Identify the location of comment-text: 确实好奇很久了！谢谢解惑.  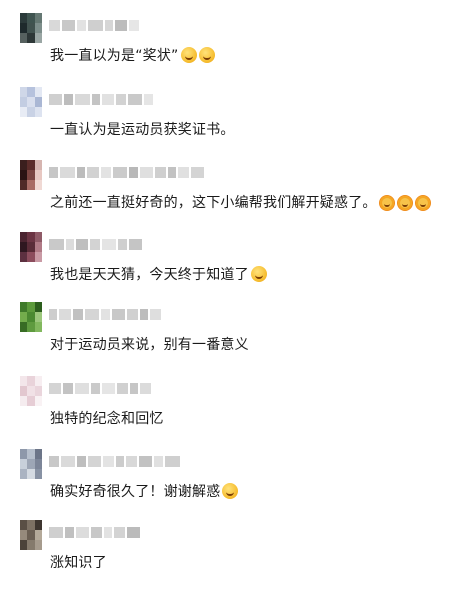
(144, 492).